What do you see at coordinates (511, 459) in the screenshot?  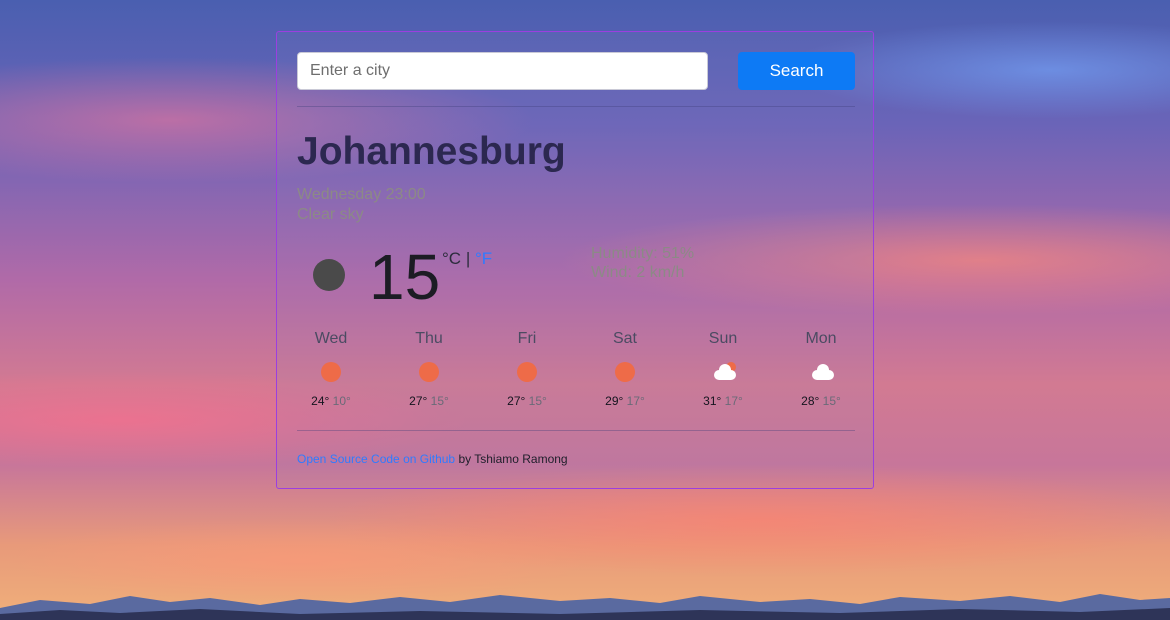 I see `author-credit: by Tshiamo Ramong` at bounding box center [511, 459].